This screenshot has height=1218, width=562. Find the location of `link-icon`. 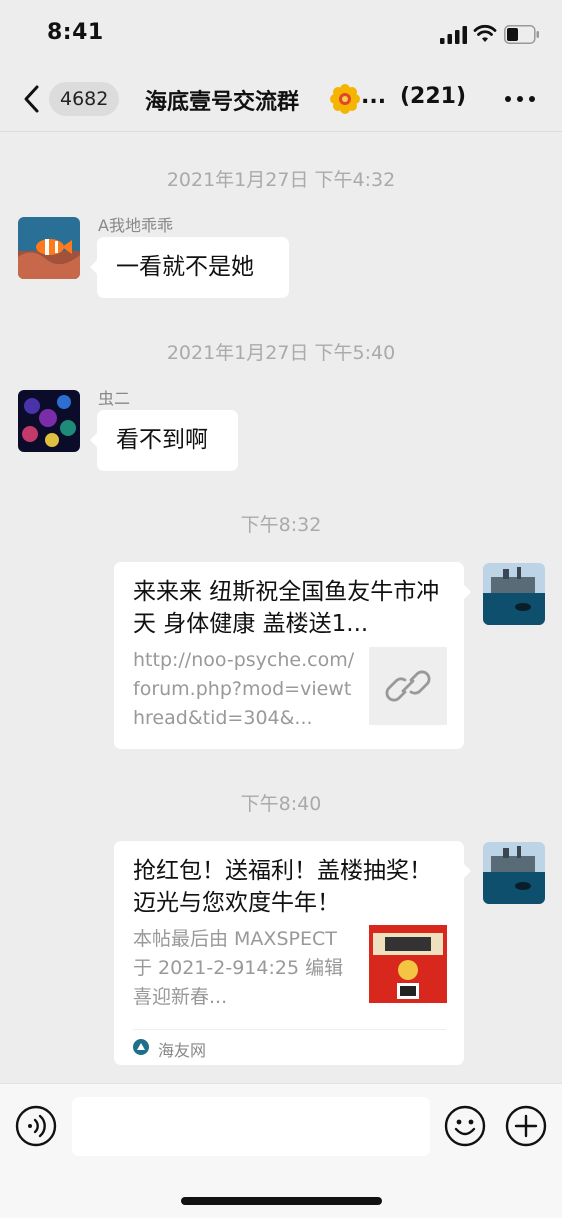

link-icon is located at coordinates (408, 686).